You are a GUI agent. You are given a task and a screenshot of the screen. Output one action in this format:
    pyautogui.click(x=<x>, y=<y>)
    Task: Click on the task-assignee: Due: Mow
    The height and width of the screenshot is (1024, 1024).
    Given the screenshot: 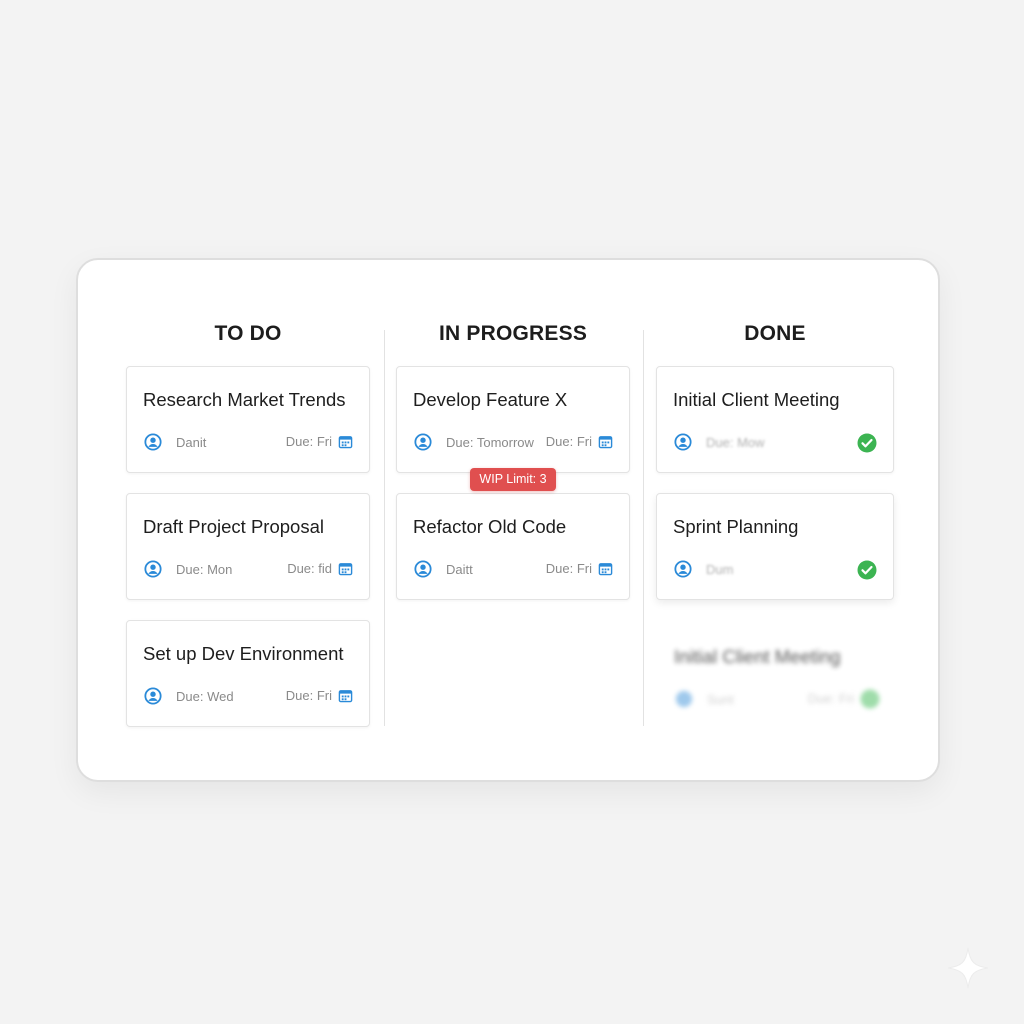 What is the action you would take?
    pyautogui.click(x=719, y=442)
    